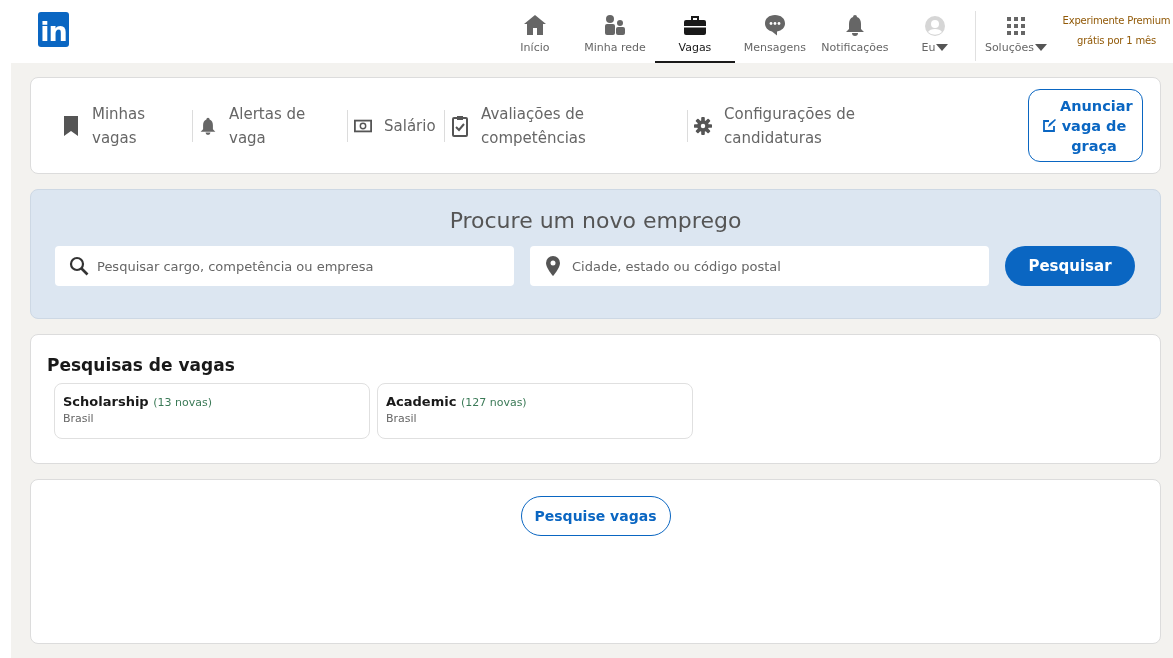 Image resolution: width=1173 pixels, height=658 pixels. Describe the element at coordinates (1070, 266) in the screenshot. I see `search-button: Pesquisar` at that location.